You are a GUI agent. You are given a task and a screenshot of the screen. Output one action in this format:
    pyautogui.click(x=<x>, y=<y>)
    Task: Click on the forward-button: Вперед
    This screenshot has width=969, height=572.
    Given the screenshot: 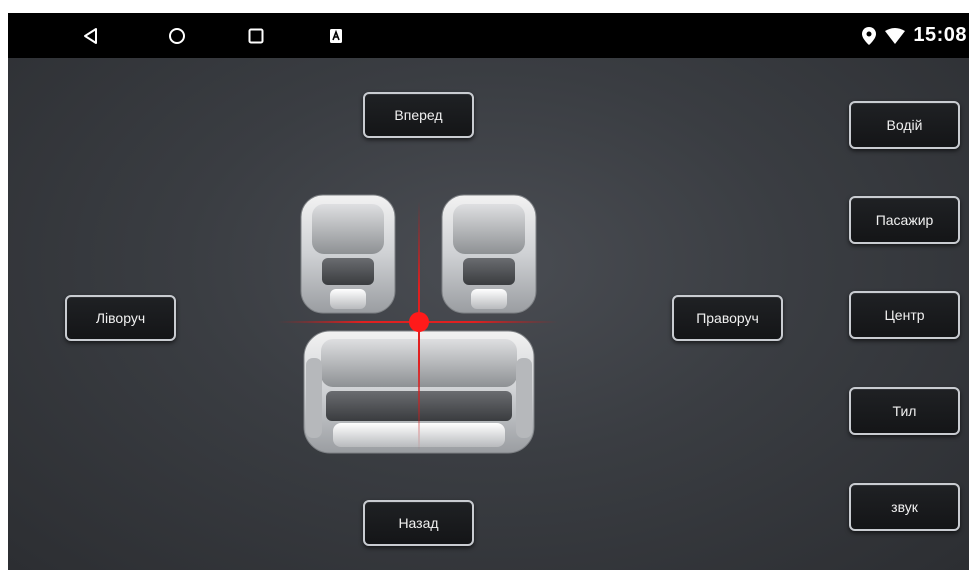 What is the action you would take?
    pyautogui.click(x=418, y=115)
    